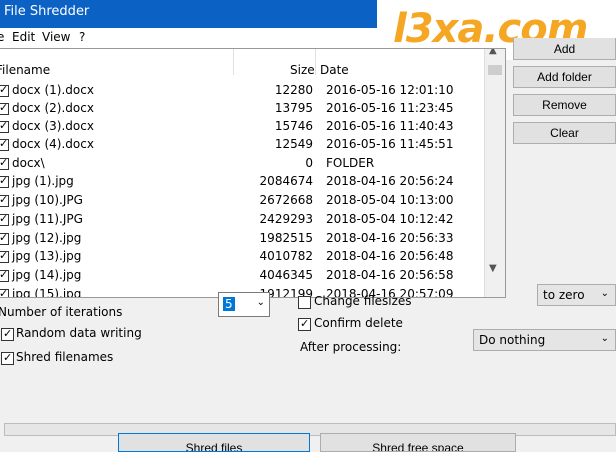 This screenshot has height=452, width=616. What do you see at coordinates (390, 200) in the screenshot?
I see `file-date: 2018-05-04 10:13:00` at bounding box center [390, 200].